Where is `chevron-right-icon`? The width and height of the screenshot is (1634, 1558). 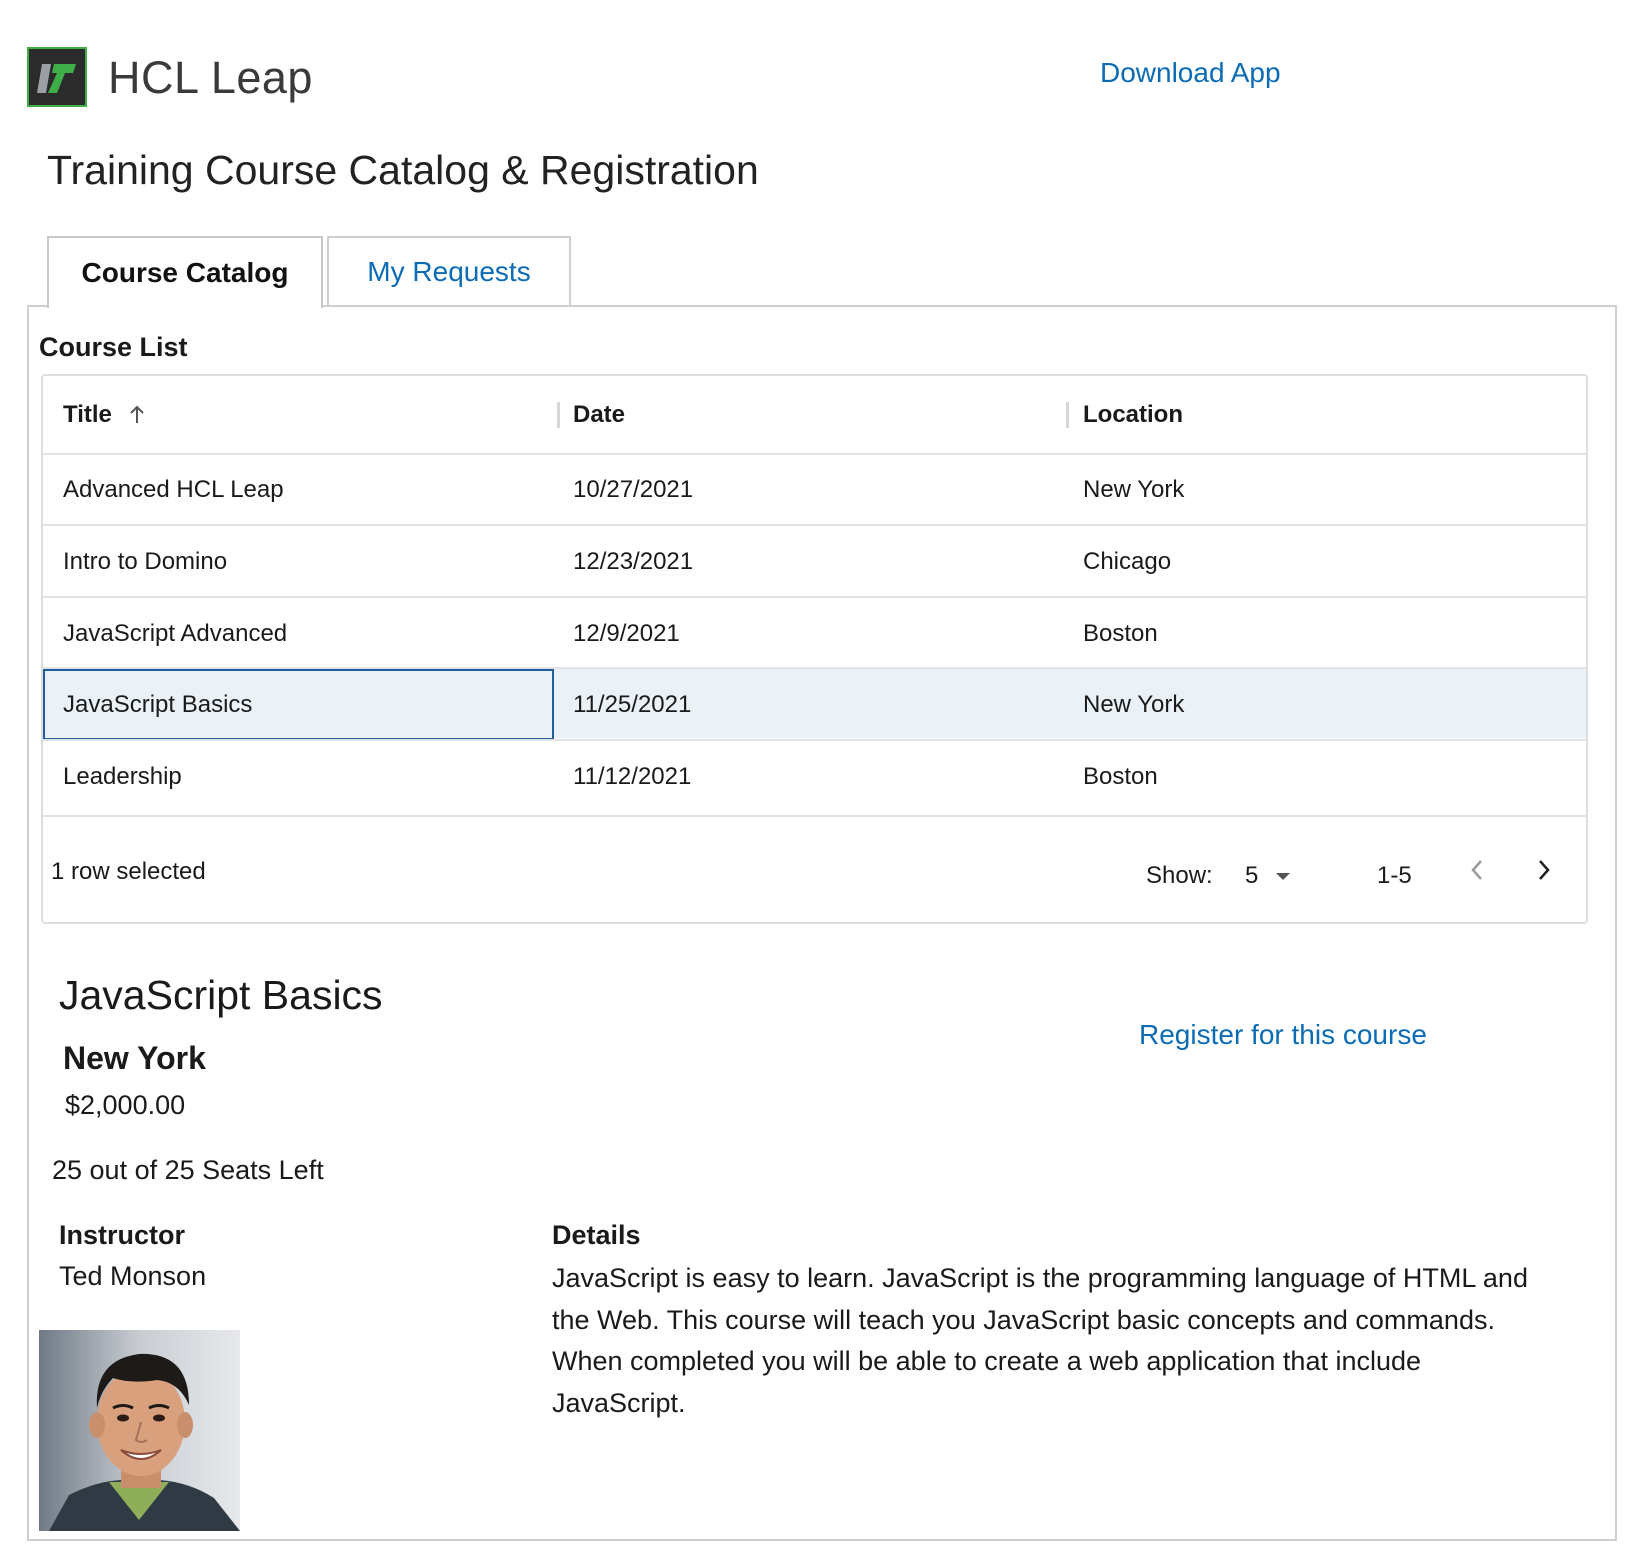 chevron-right-icon is located at coordinates (1544, 870).